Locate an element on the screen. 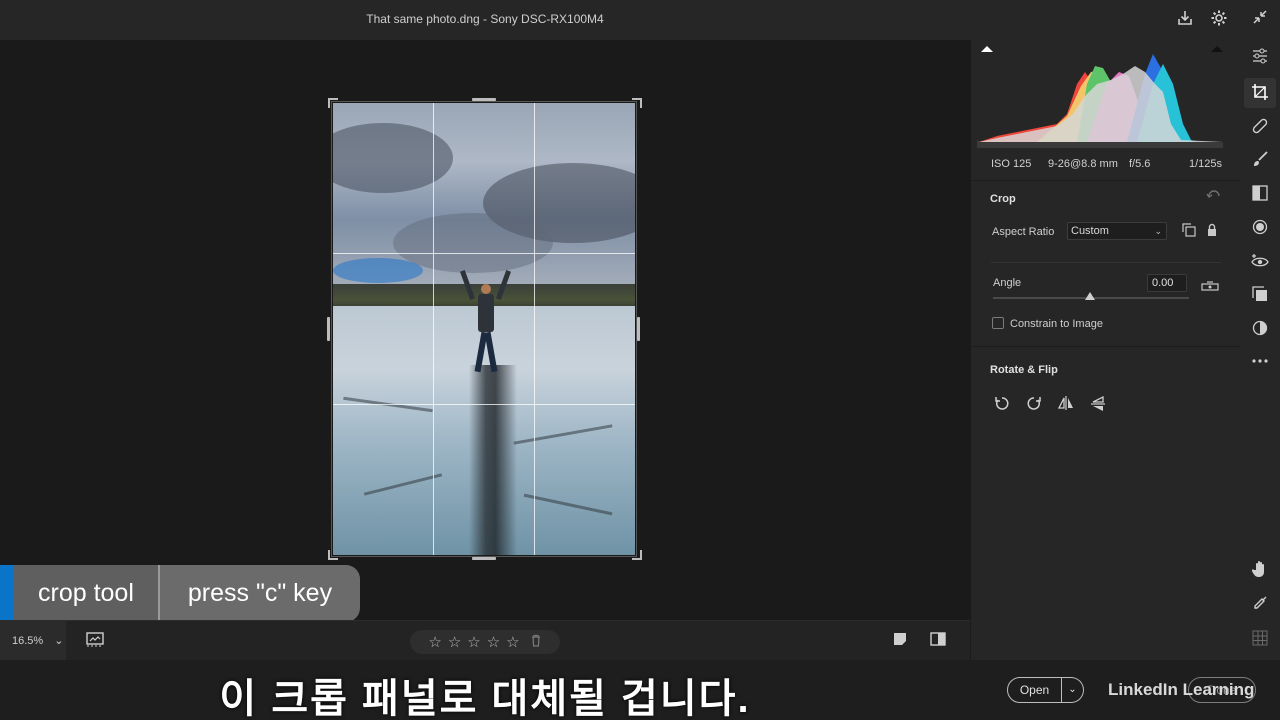 This screenshot has height=720, width=1280. rotate-flip-section-title: Rotate & Flip is located at coordinates (1024, 370).